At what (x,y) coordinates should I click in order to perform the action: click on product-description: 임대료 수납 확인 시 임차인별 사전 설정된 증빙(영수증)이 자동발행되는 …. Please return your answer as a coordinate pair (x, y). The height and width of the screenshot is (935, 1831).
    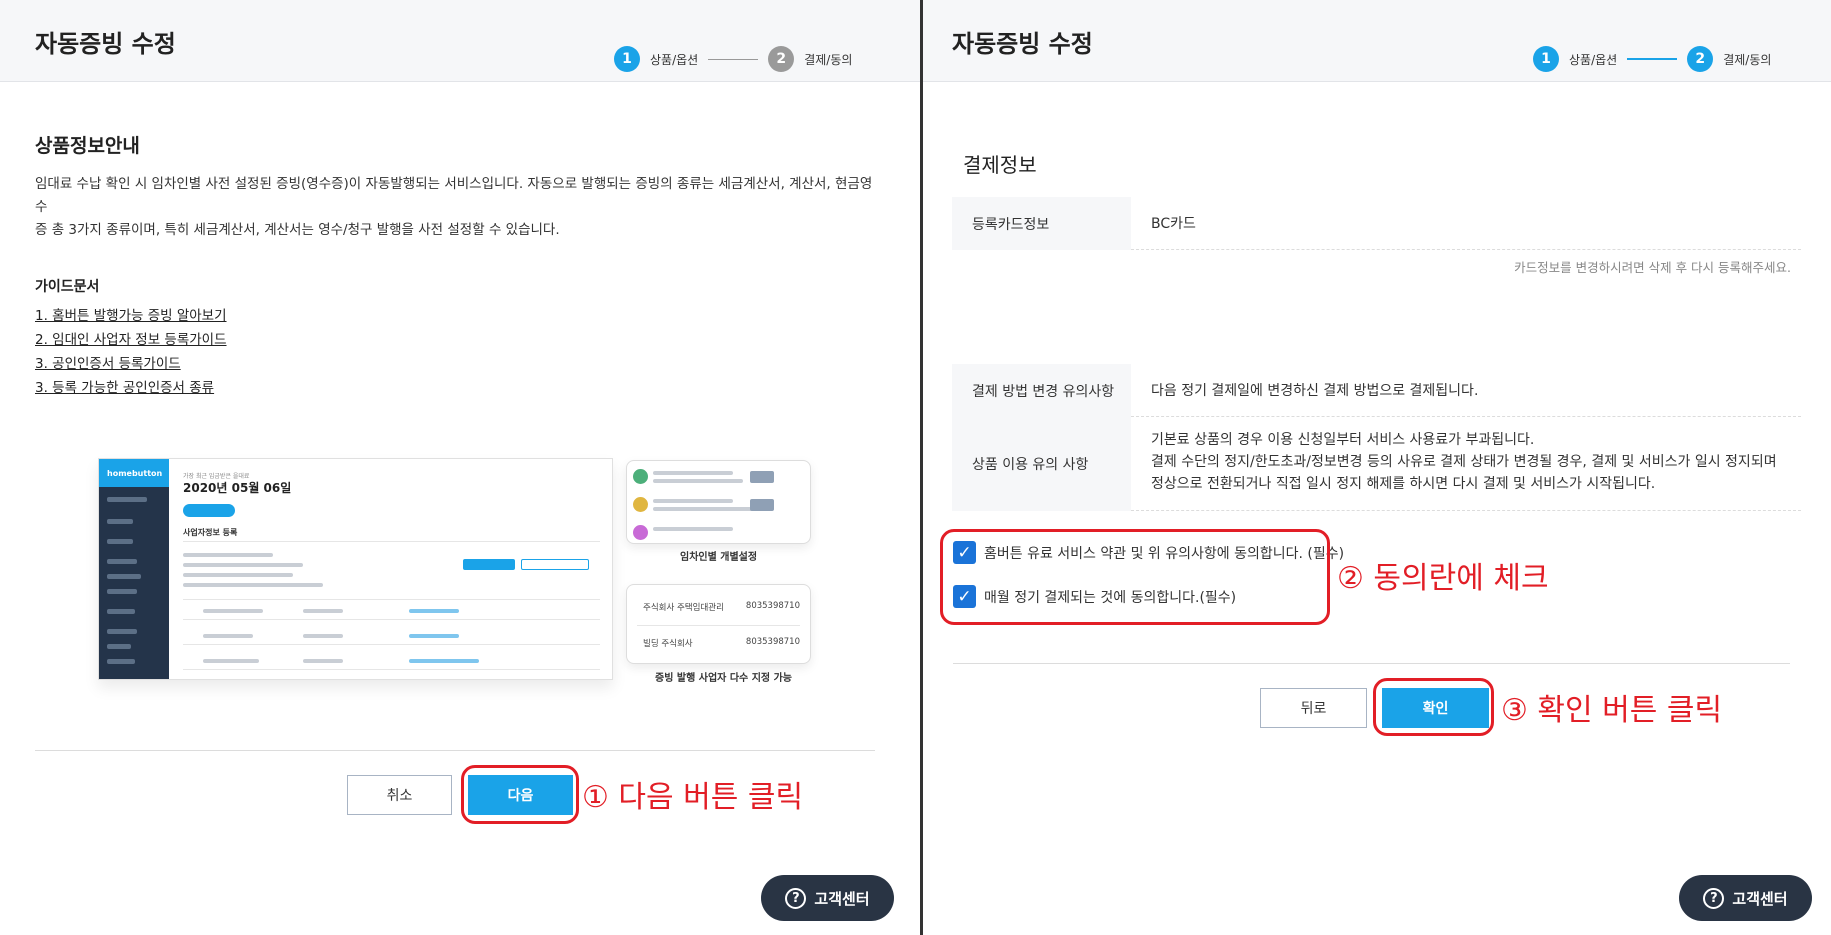
    Looking at the image, I should click on (455, 207).